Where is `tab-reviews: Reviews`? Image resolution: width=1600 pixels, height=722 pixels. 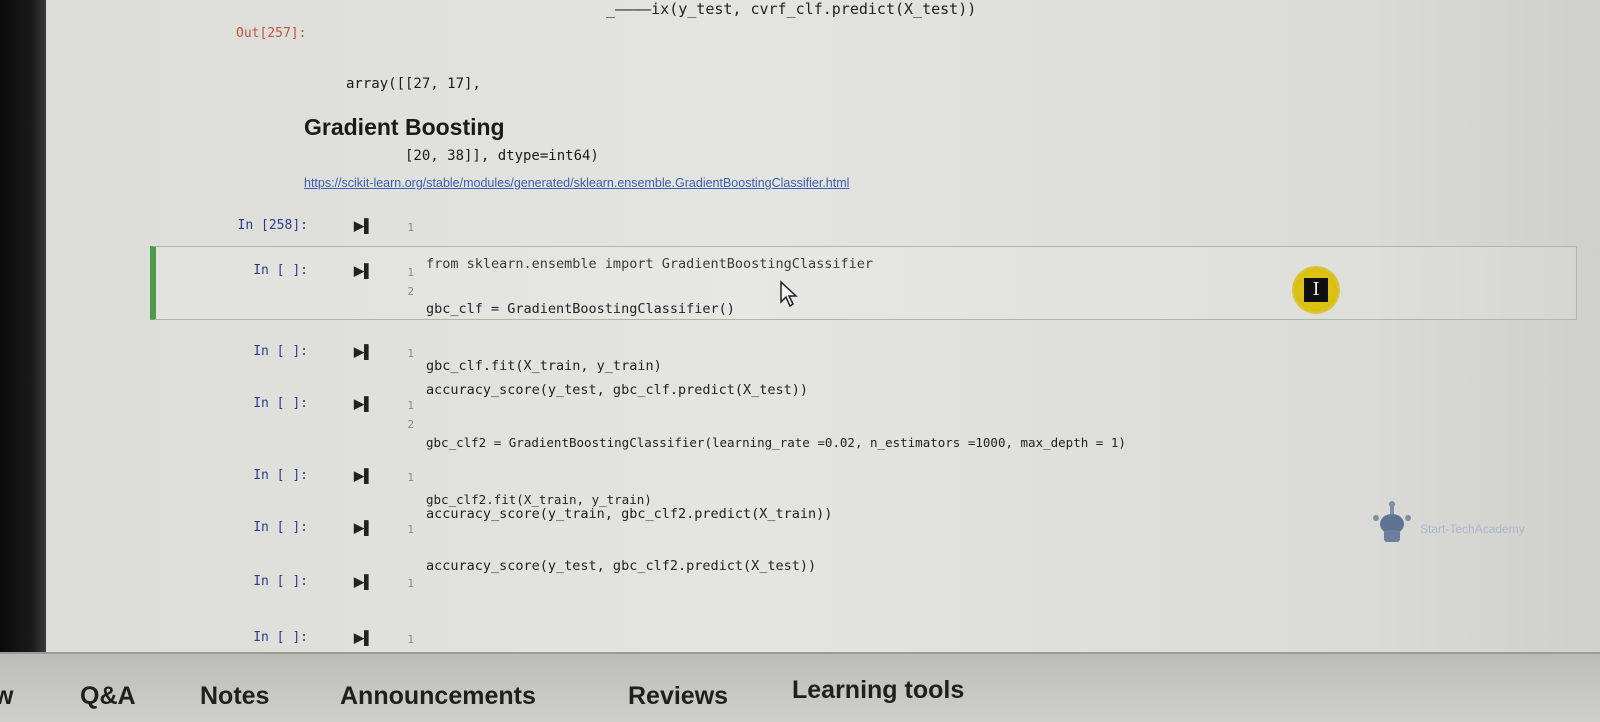
tab-reviews: Reviews is located at coordinates (678, 696).